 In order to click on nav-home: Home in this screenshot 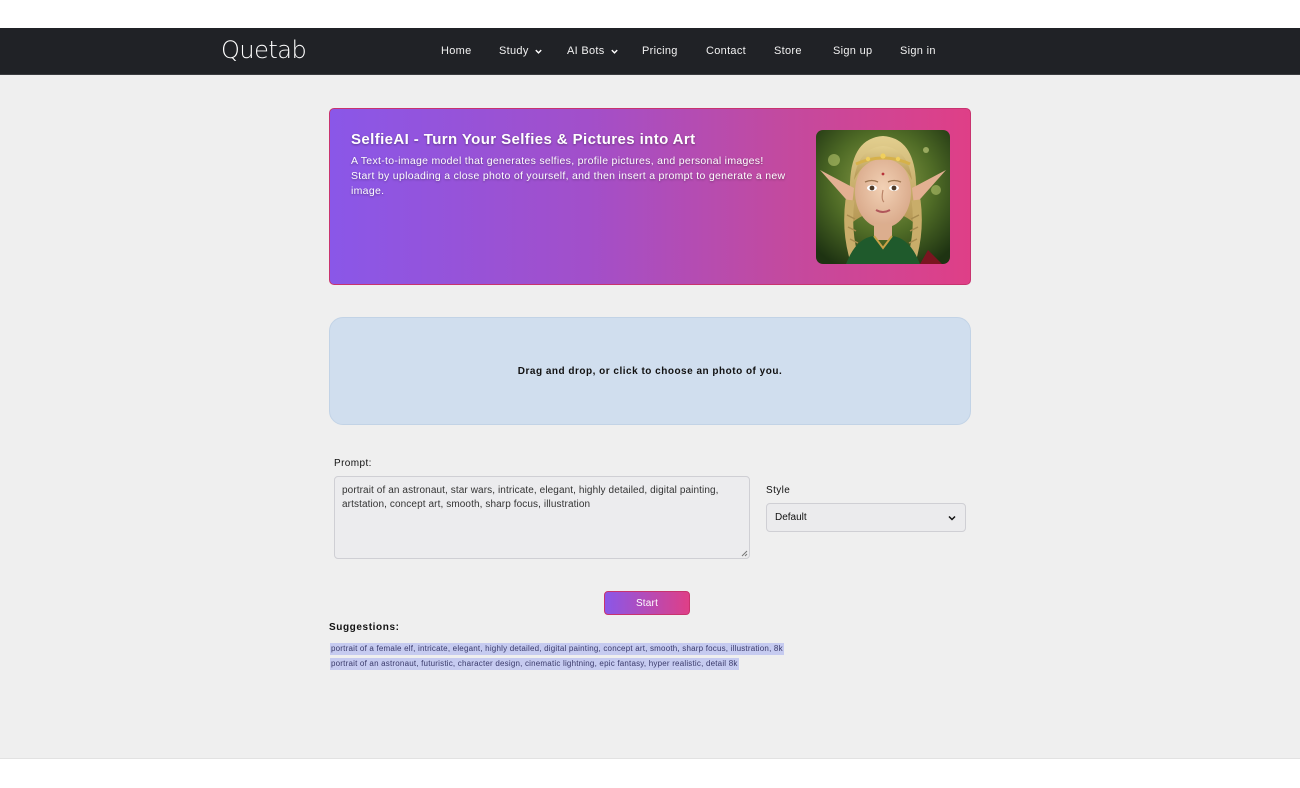, I will do `click(456, 51)`.